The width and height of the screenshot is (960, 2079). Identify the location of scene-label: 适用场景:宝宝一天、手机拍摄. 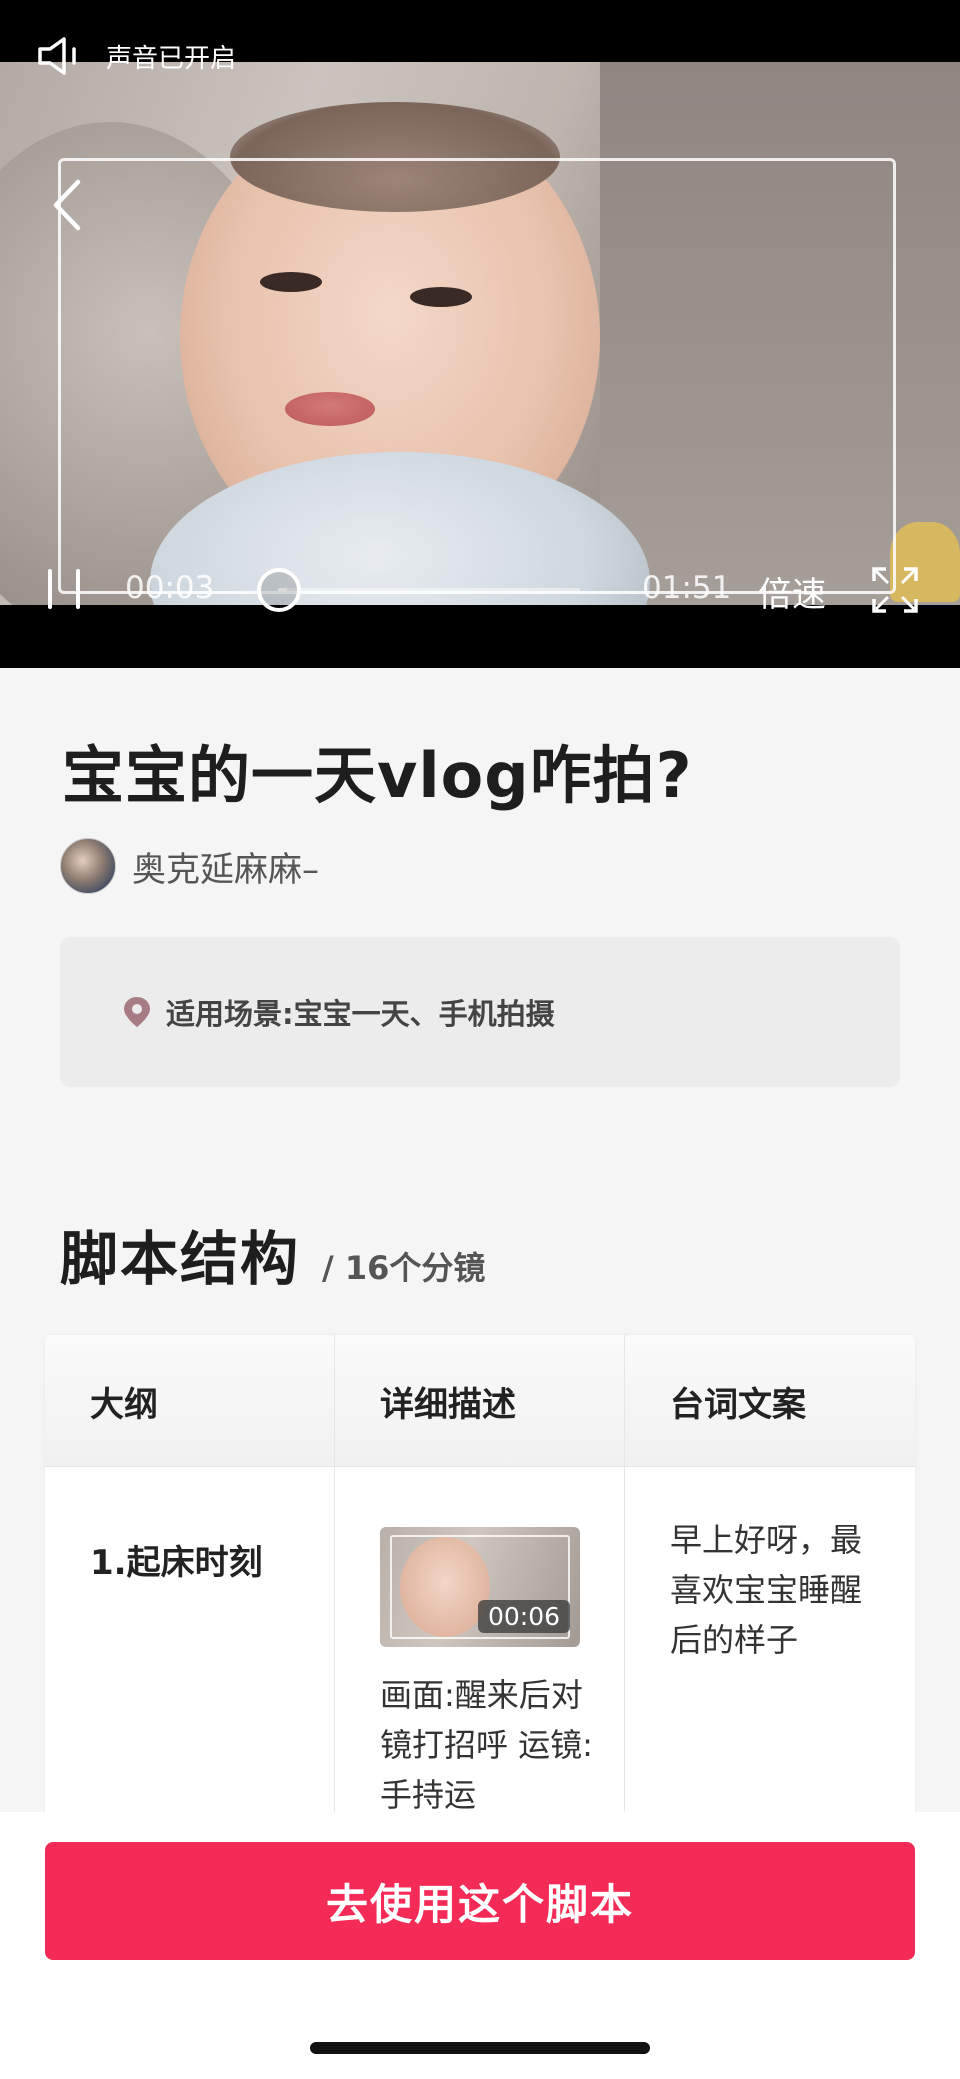
(360, 1014).